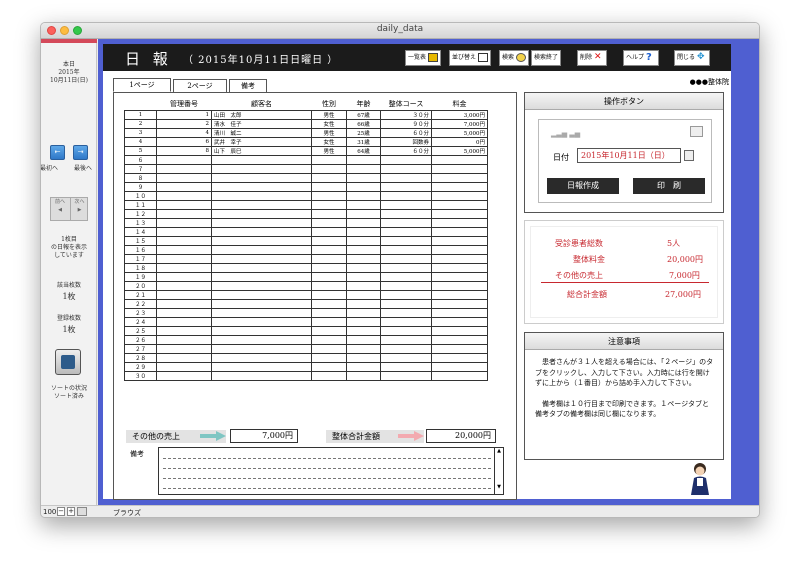 This screenshot has width=800, height=571. What do you see at coordinates (406, 141) in the screenshot?
I see `table-cell: 回数券` at bounding box center [406, 141].